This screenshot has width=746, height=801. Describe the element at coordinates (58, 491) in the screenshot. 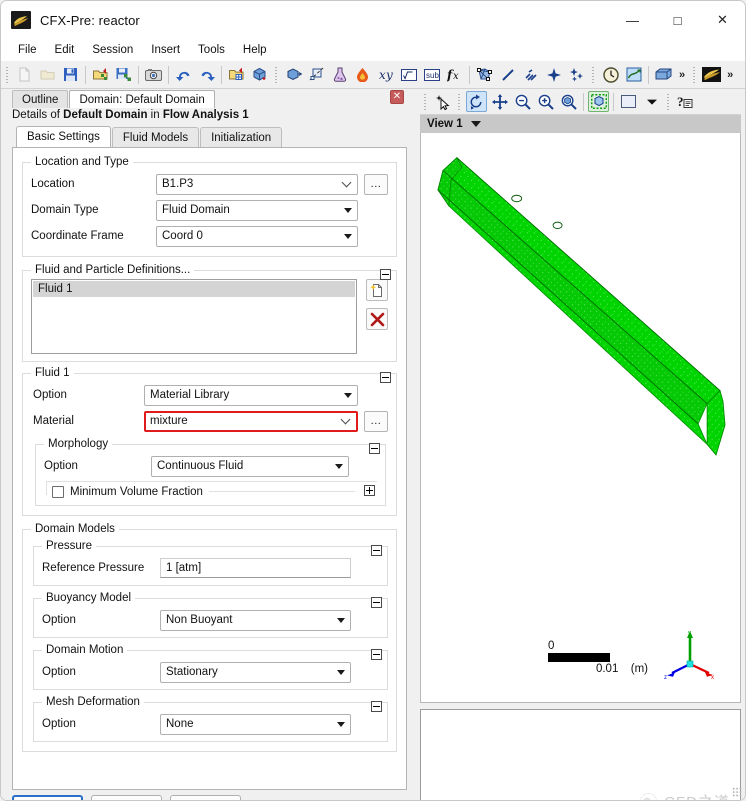

I see `minimum-volume-fraction-checkbox` at that location.